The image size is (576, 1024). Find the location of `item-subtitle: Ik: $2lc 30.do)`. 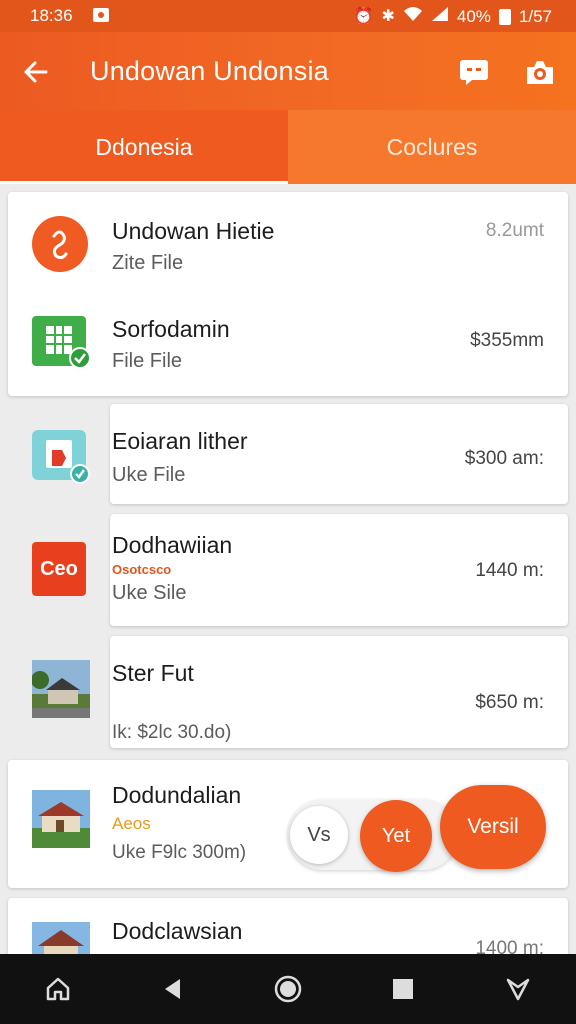

item-subtitle: Ik: $2lc 30.do) is located at coordinates (172, 732).